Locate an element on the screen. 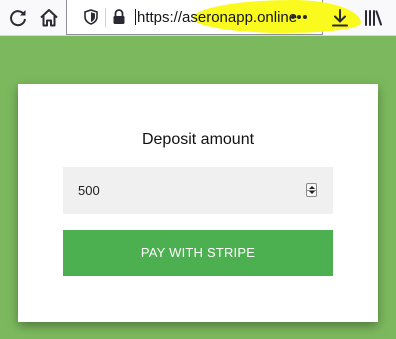 Image resolution: width=396 pixels, height=339 pixels. browser-toolbar: https://aseronapp.online is located at coordinates (198, 18).